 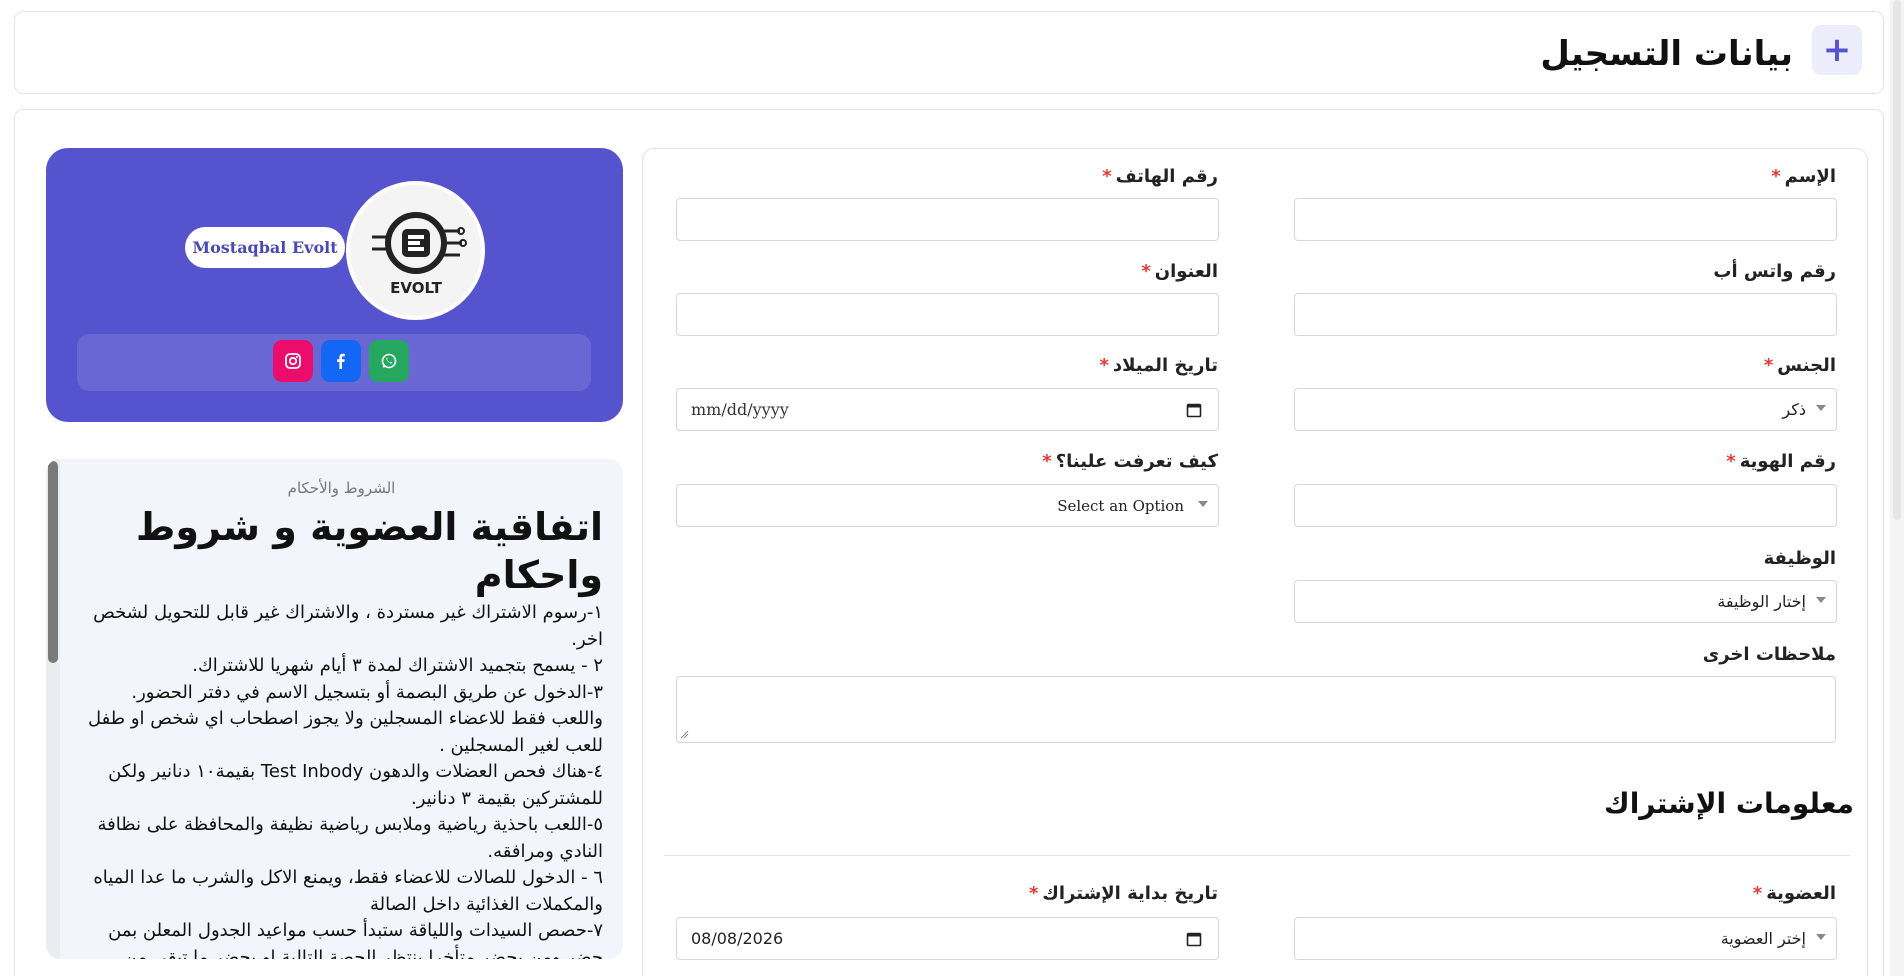 I want to click on page-scrollbar-thumb, so click(x=1897, y=260).